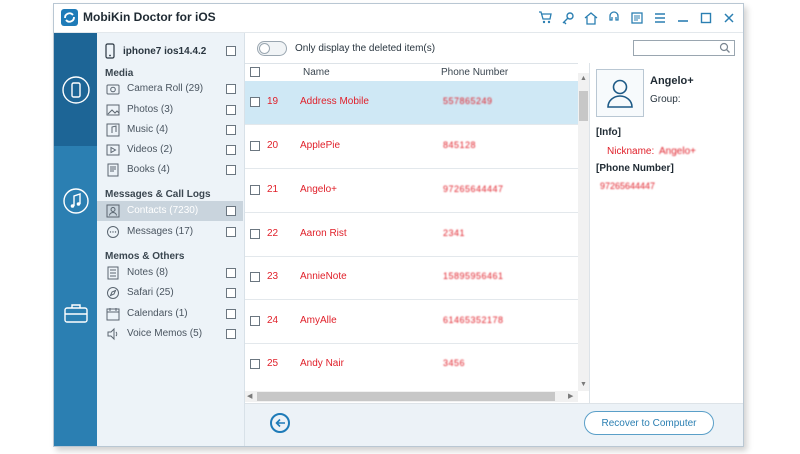 The image size is (800, 454). I want to click on note-icon, so click(113, 273).